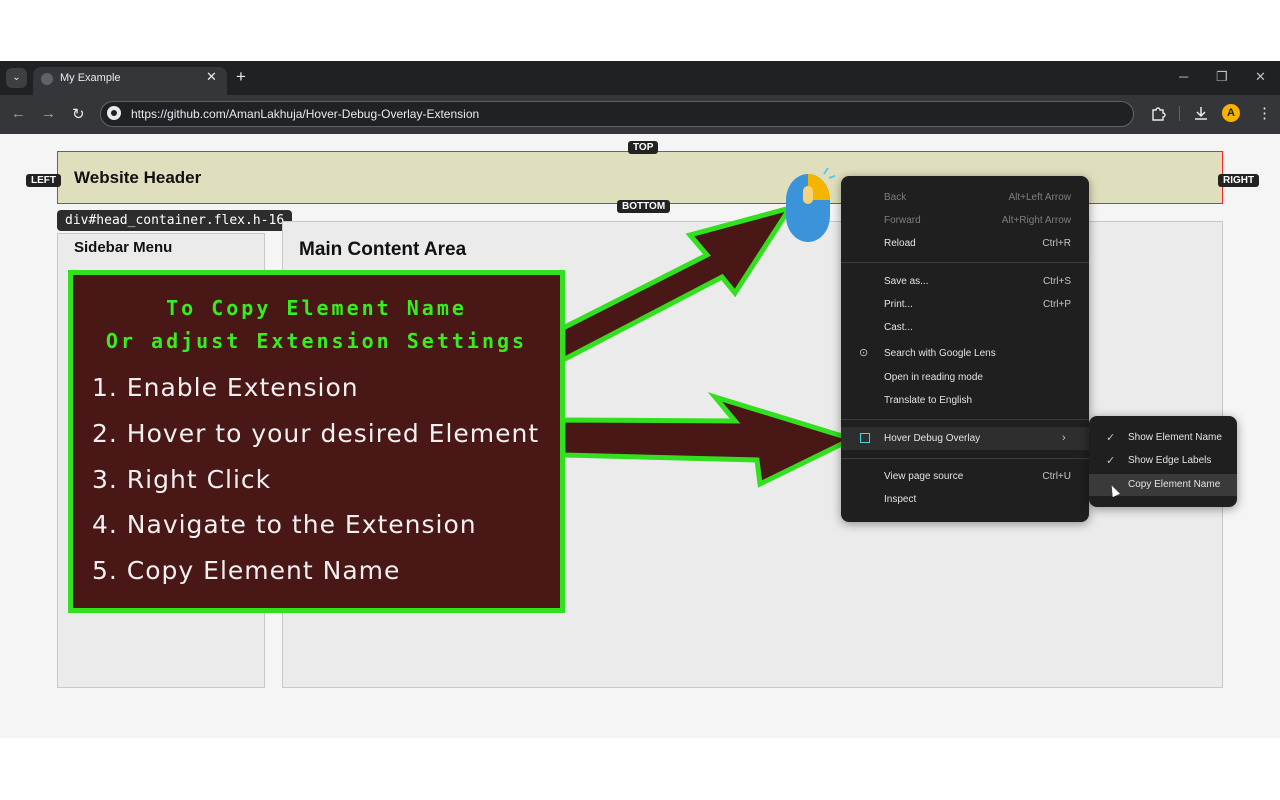 The width and height of the screenshot is (1280, 800). I want to click on instruction-step: 4. Navigate to the Extension, so click(284, 524).